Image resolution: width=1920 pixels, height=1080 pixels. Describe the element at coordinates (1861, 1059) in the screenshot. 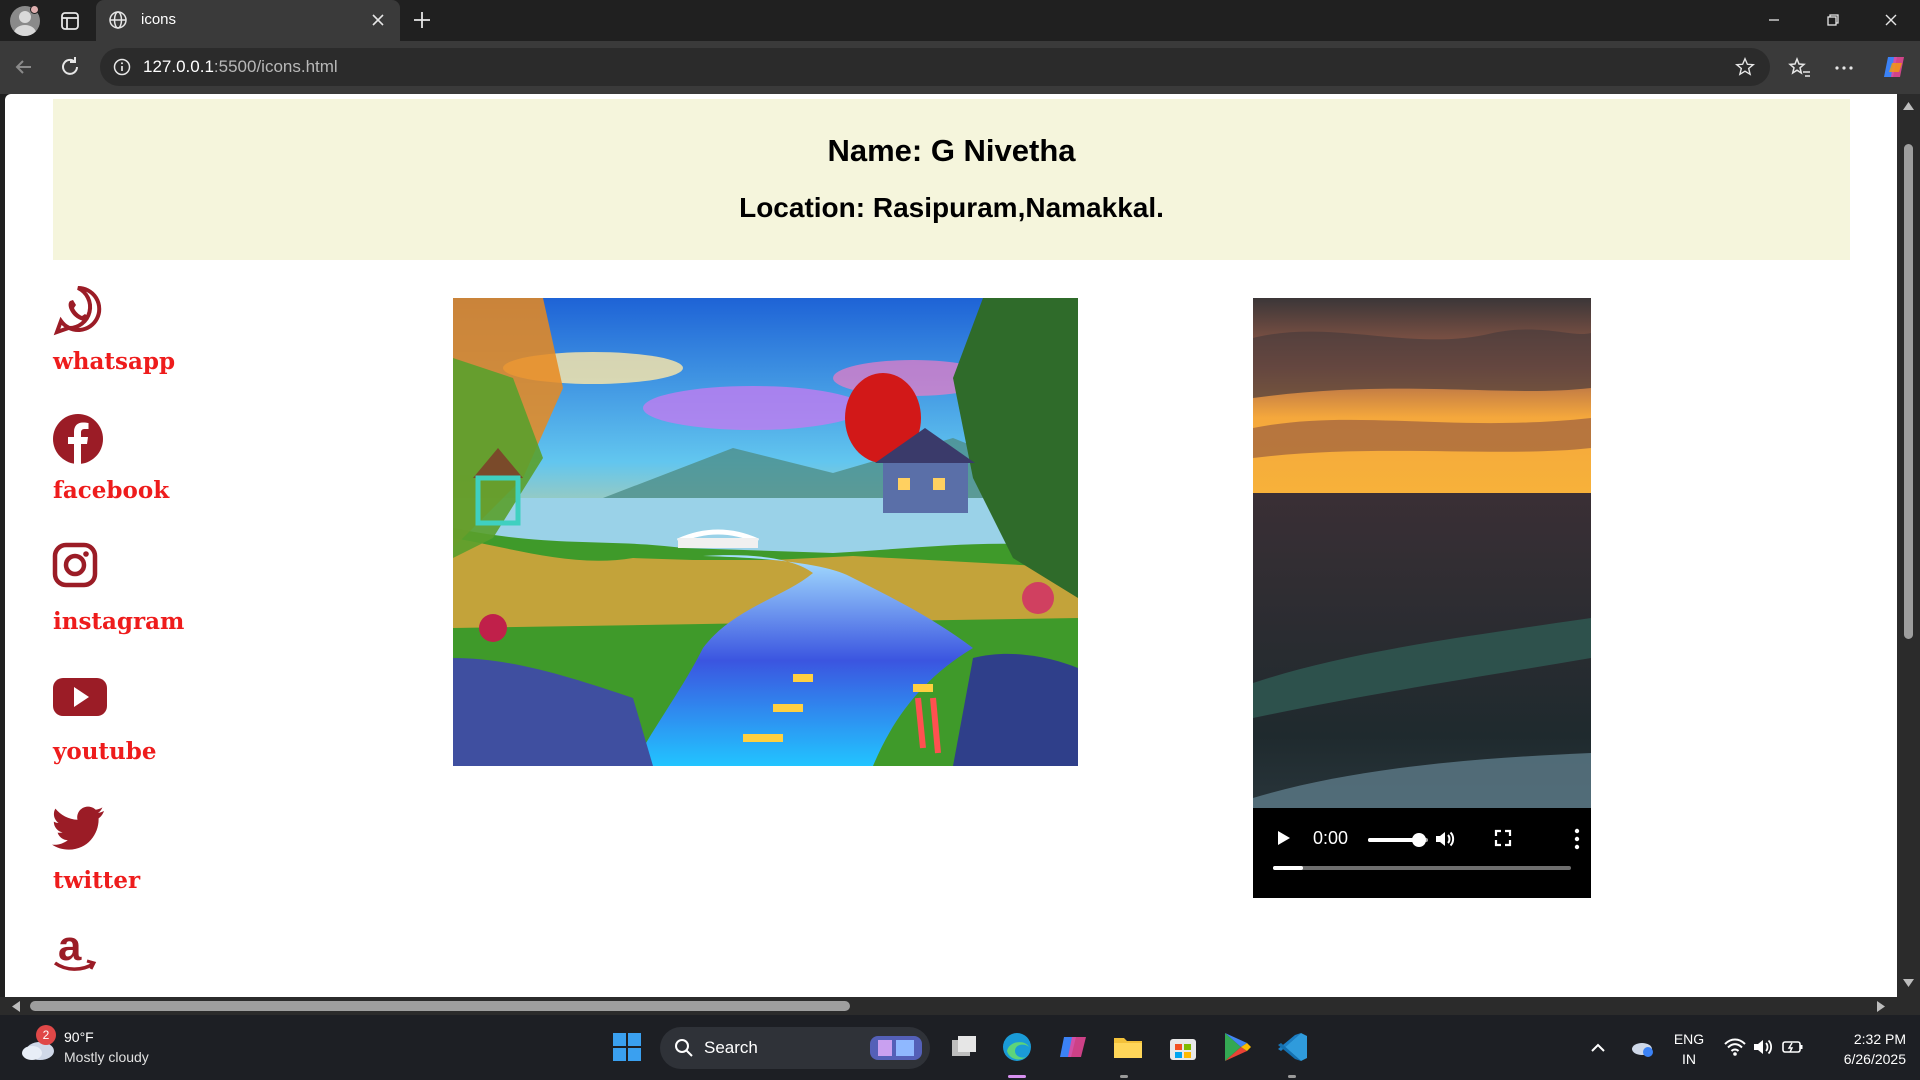

I see `clock-date: 6/26/2025` at that location.